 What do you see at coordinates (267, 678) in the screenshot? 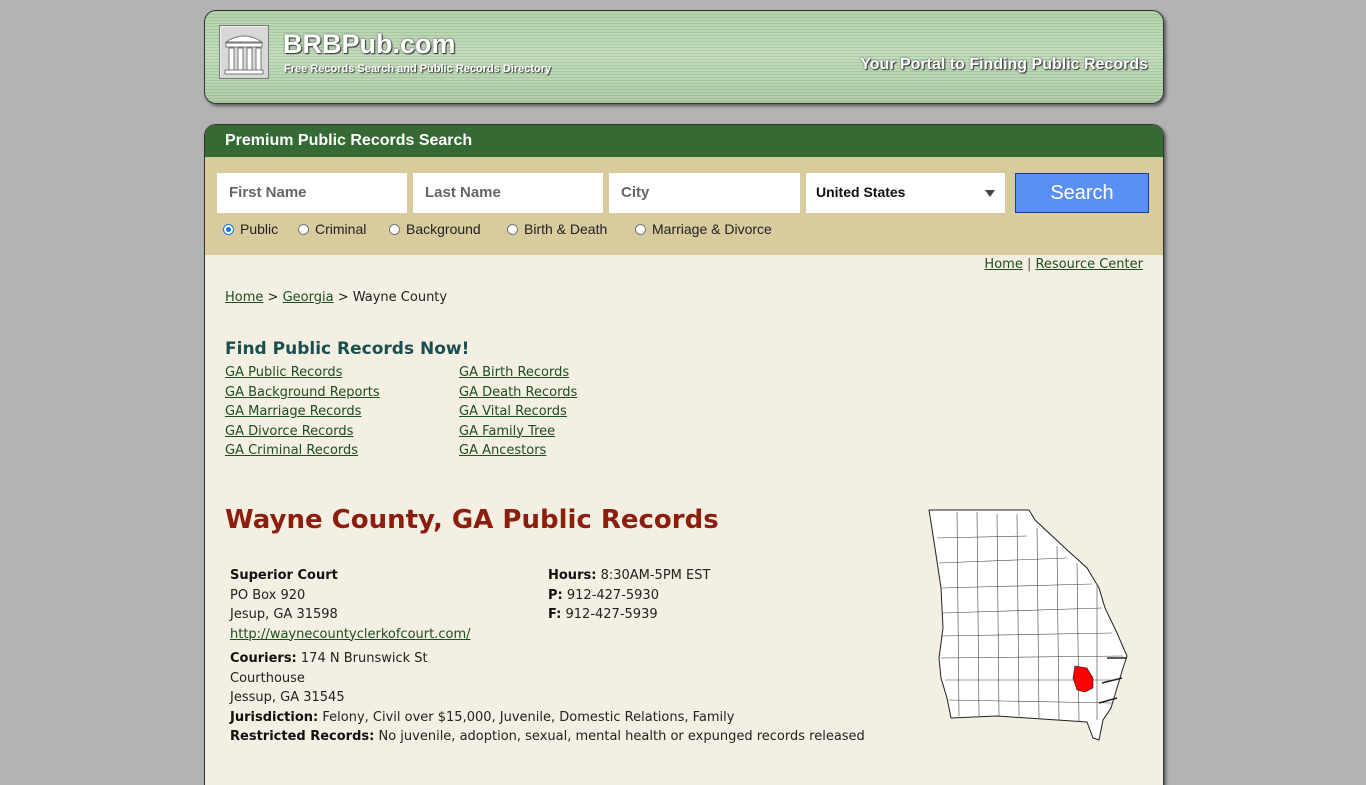
I see `couriers-line2: Courthouse` at bounding box center [267, 678].